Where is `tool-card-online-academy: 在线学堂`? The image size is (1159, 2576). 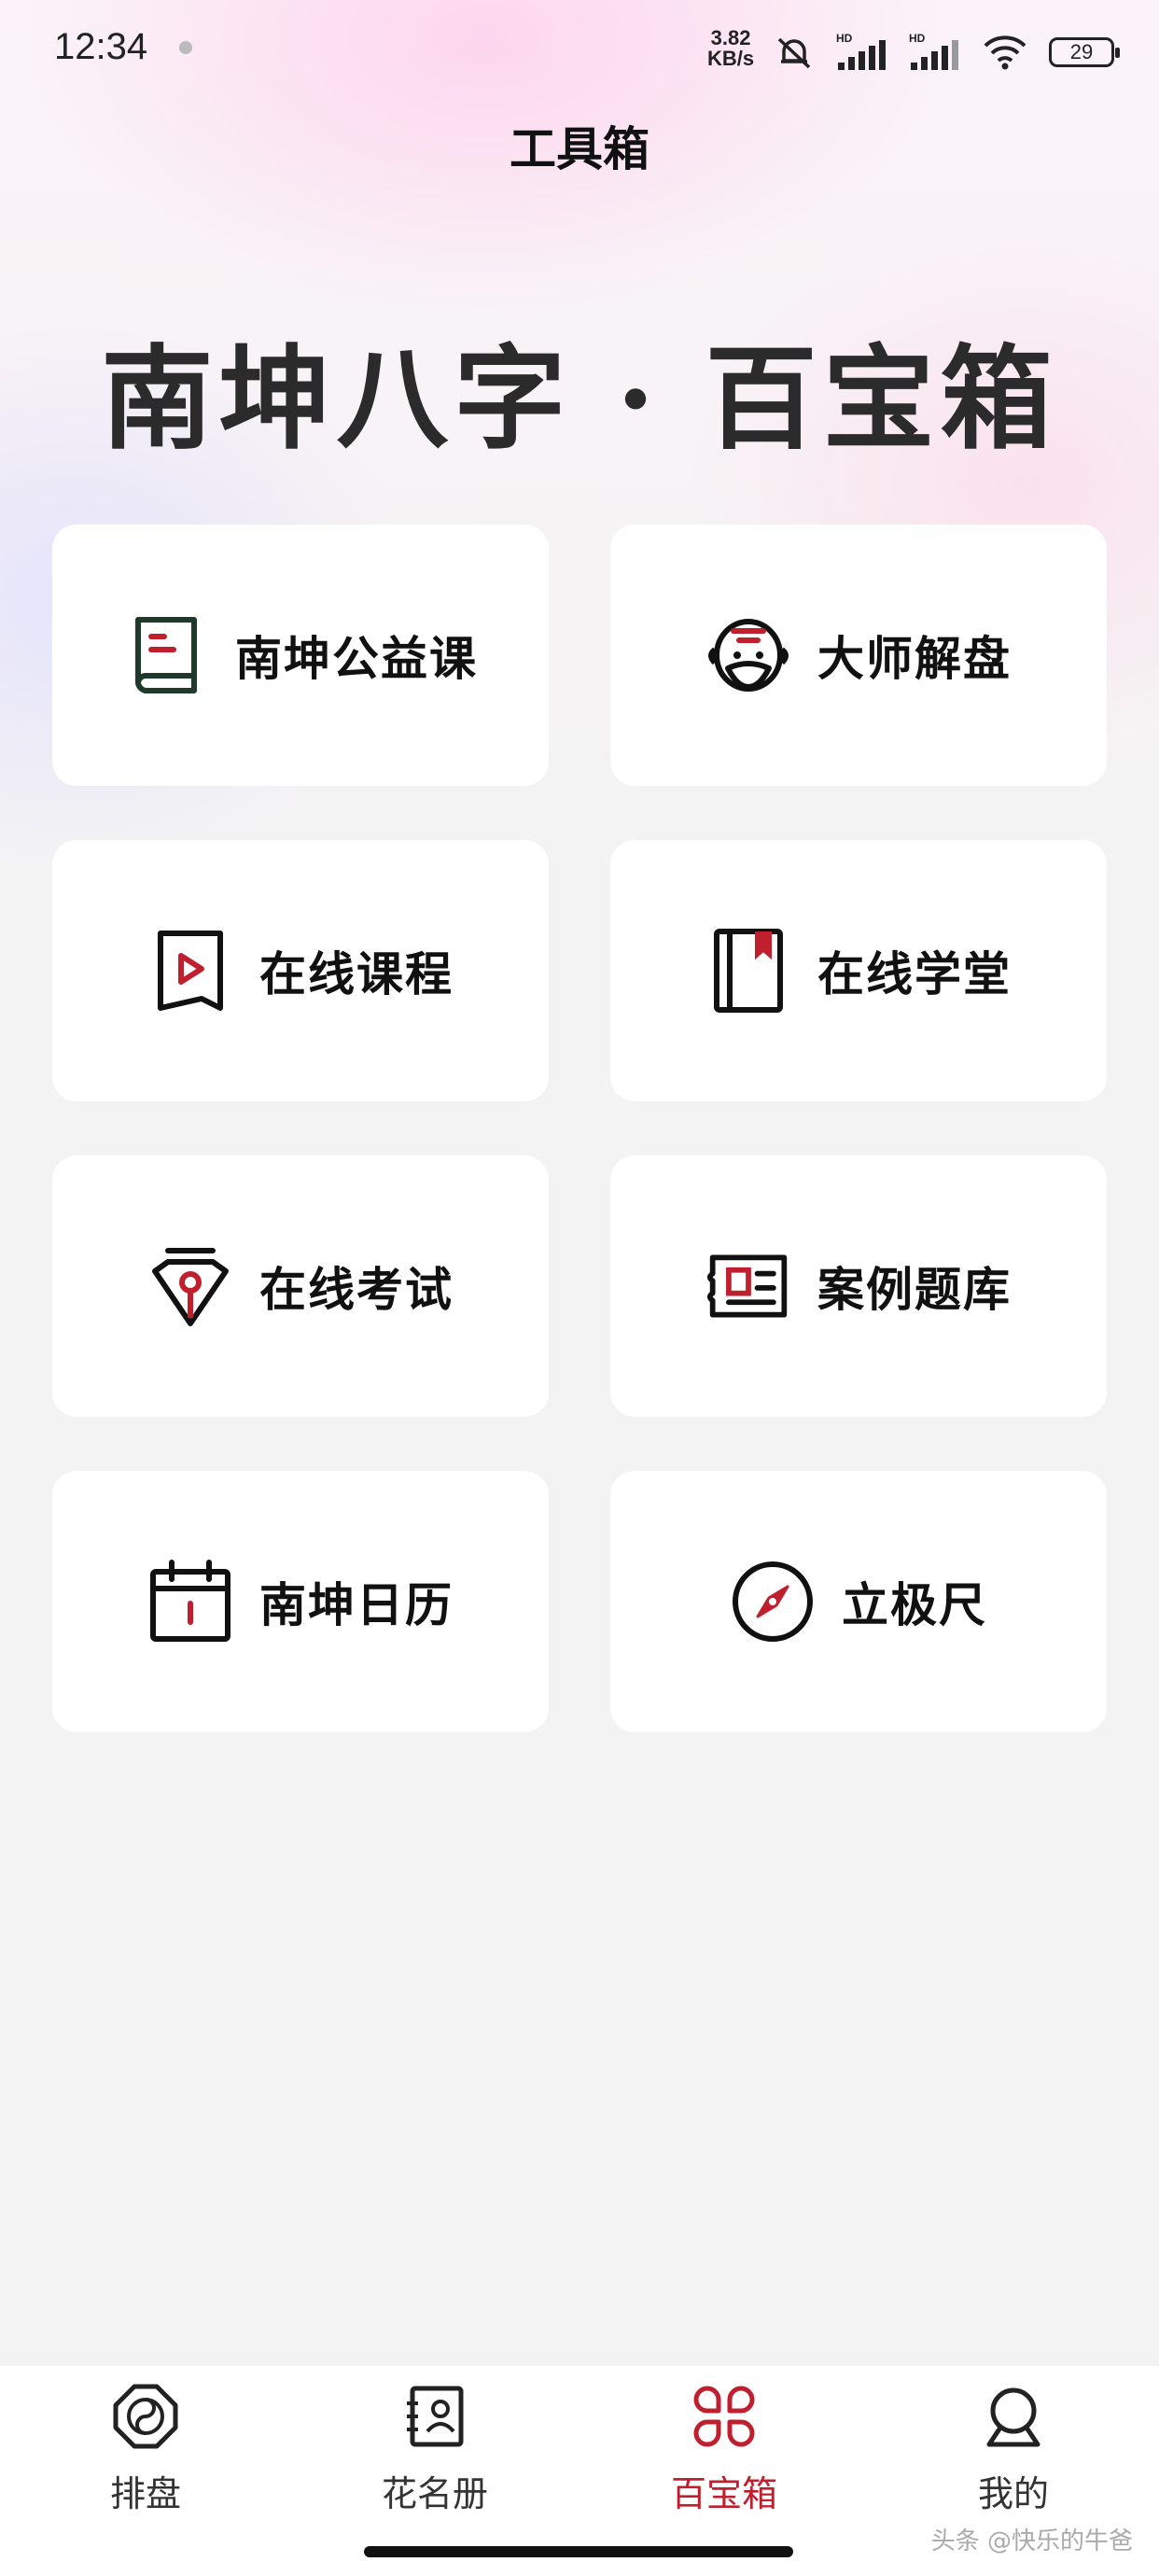 tool-card-online-academy: 在线学堂 is located at coordinates (859, 970).